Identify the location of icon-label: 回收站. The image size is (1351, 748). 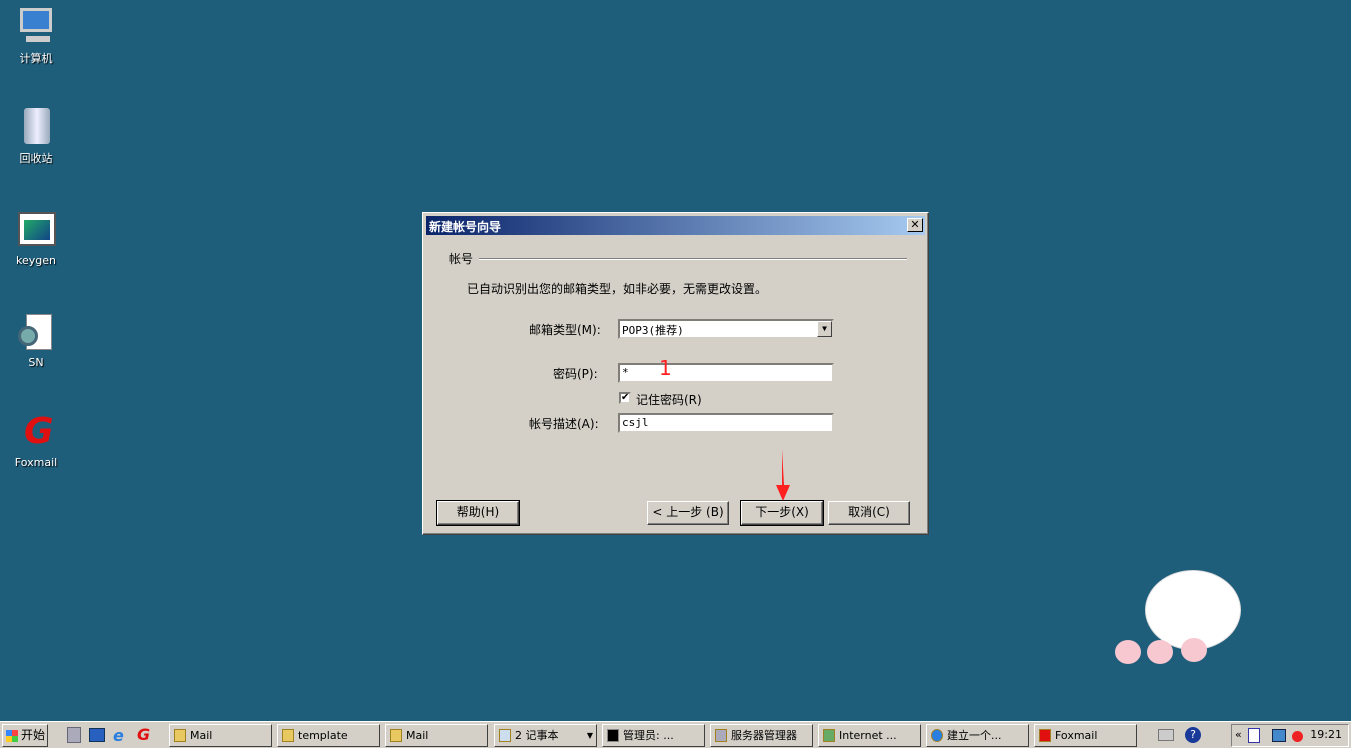
(36, 158).